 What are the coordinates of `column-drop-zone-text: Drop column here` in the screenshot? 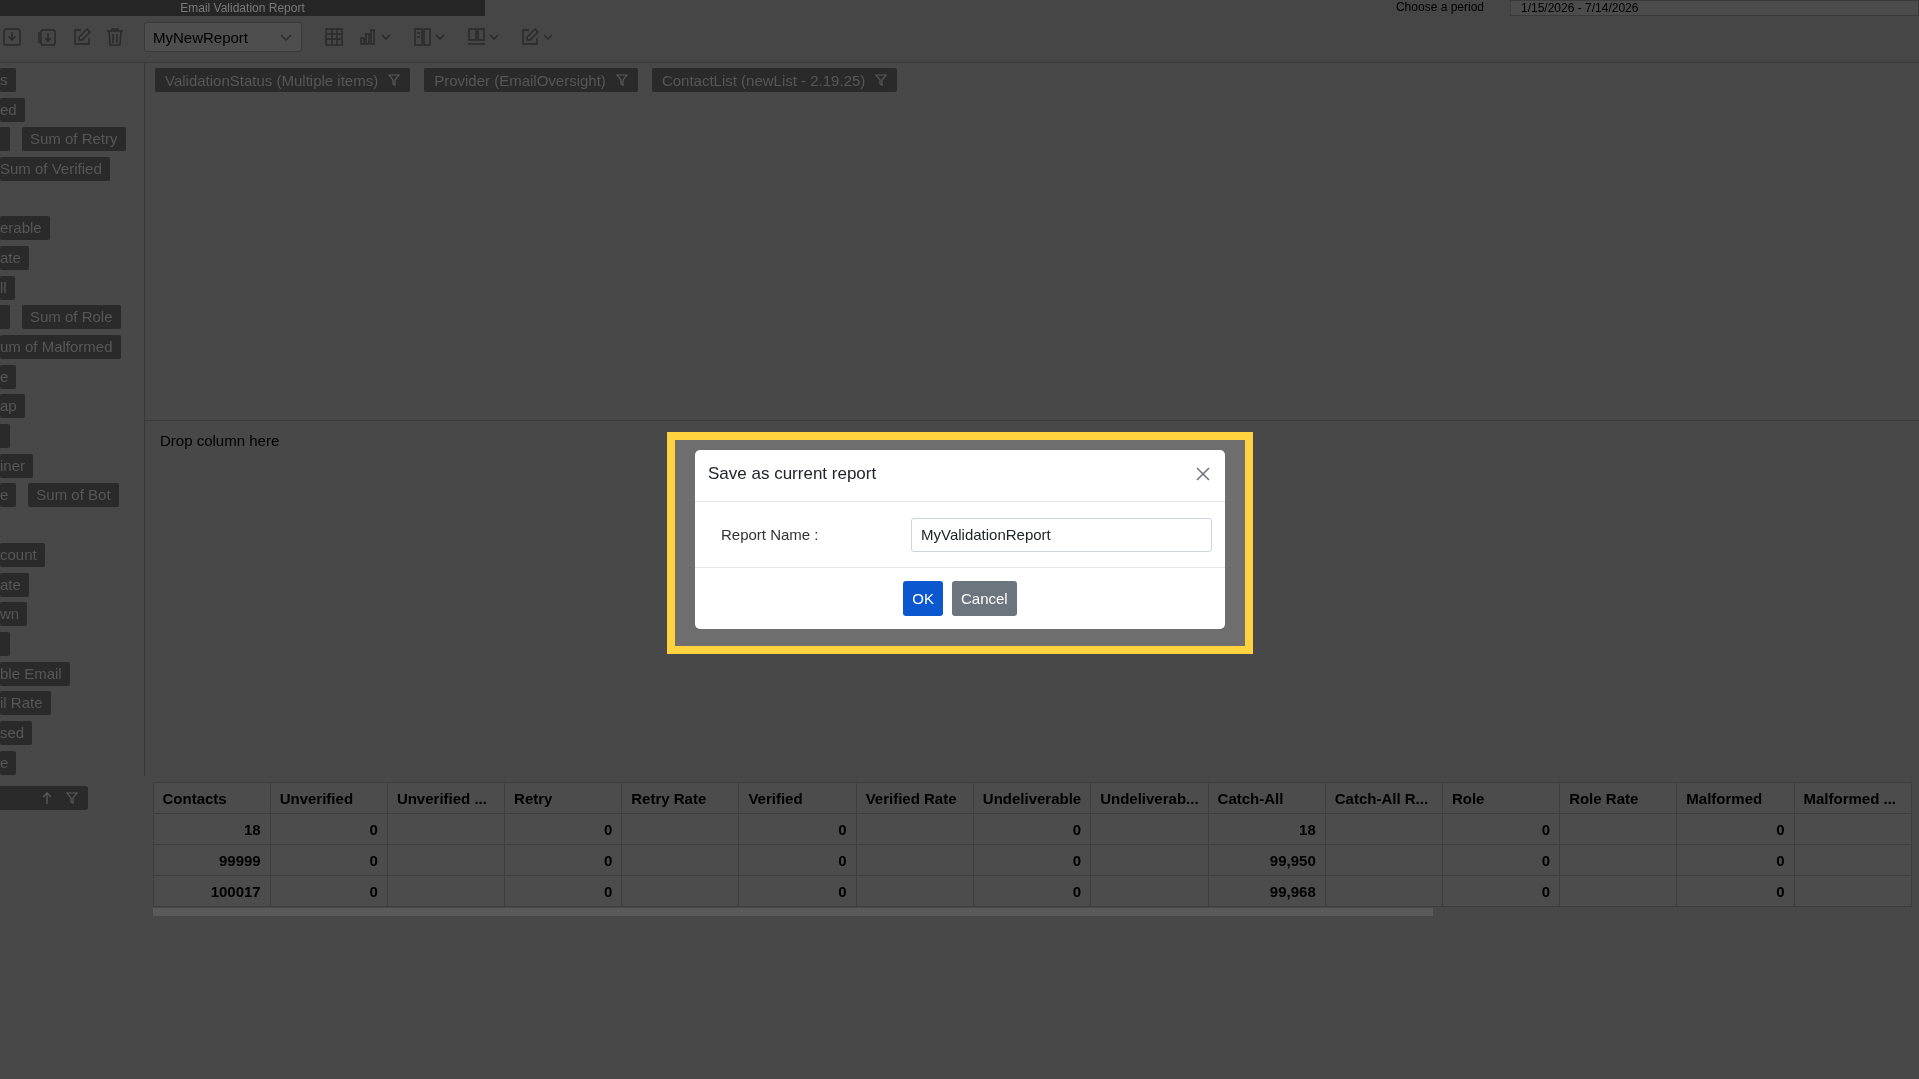 It's located at (220, 440).